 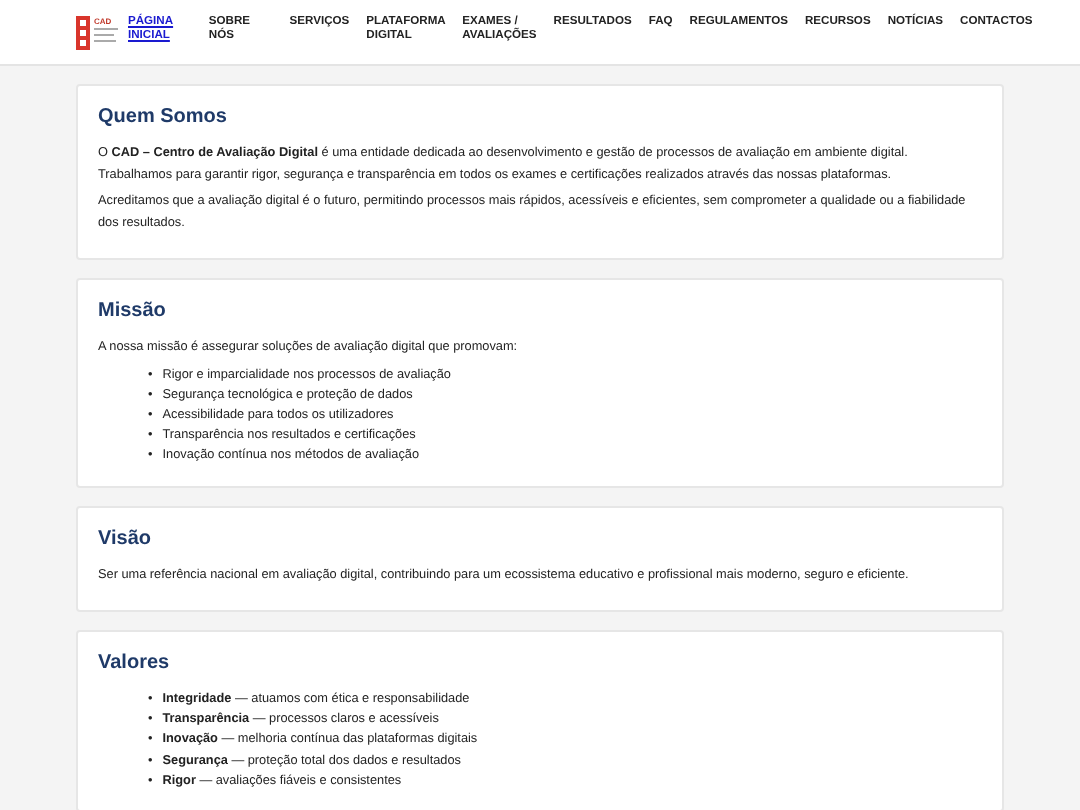 What do you see at coordinates (133, 311) in the screenshot?
I see `section-title: Missão` at bounding box center [133, 311].